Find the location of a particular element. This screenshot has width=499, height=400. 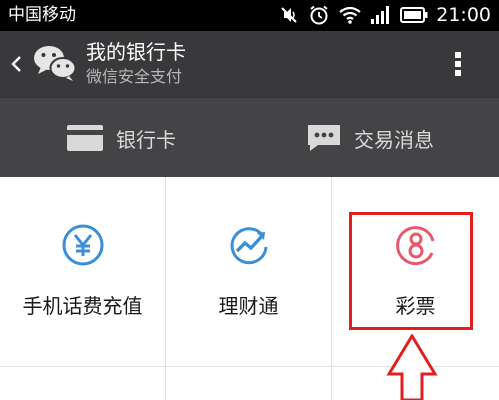

tab-label: 交易消息 is located at coordinates (394, 139).